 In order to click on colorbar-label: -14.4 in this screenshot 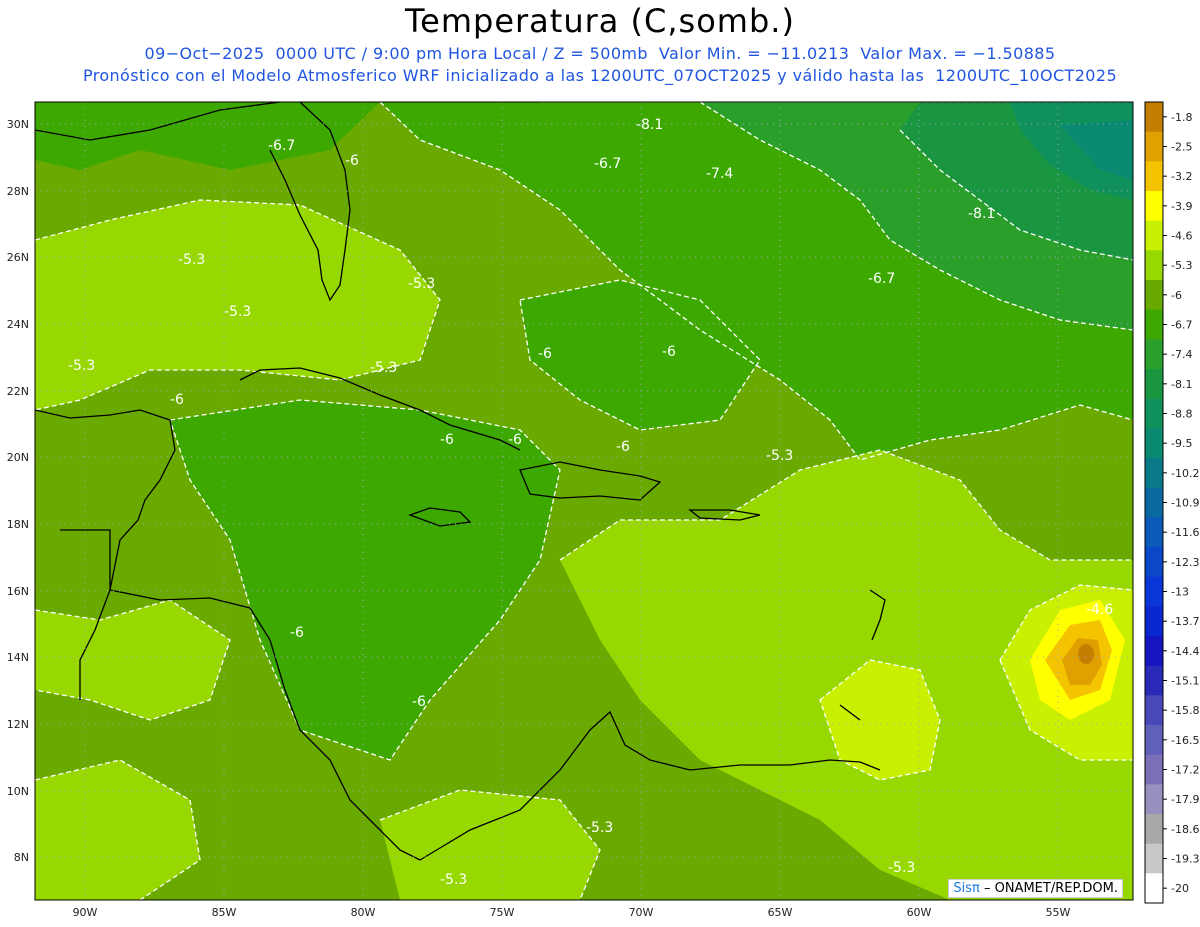, I will do `click(1185, 651)`.